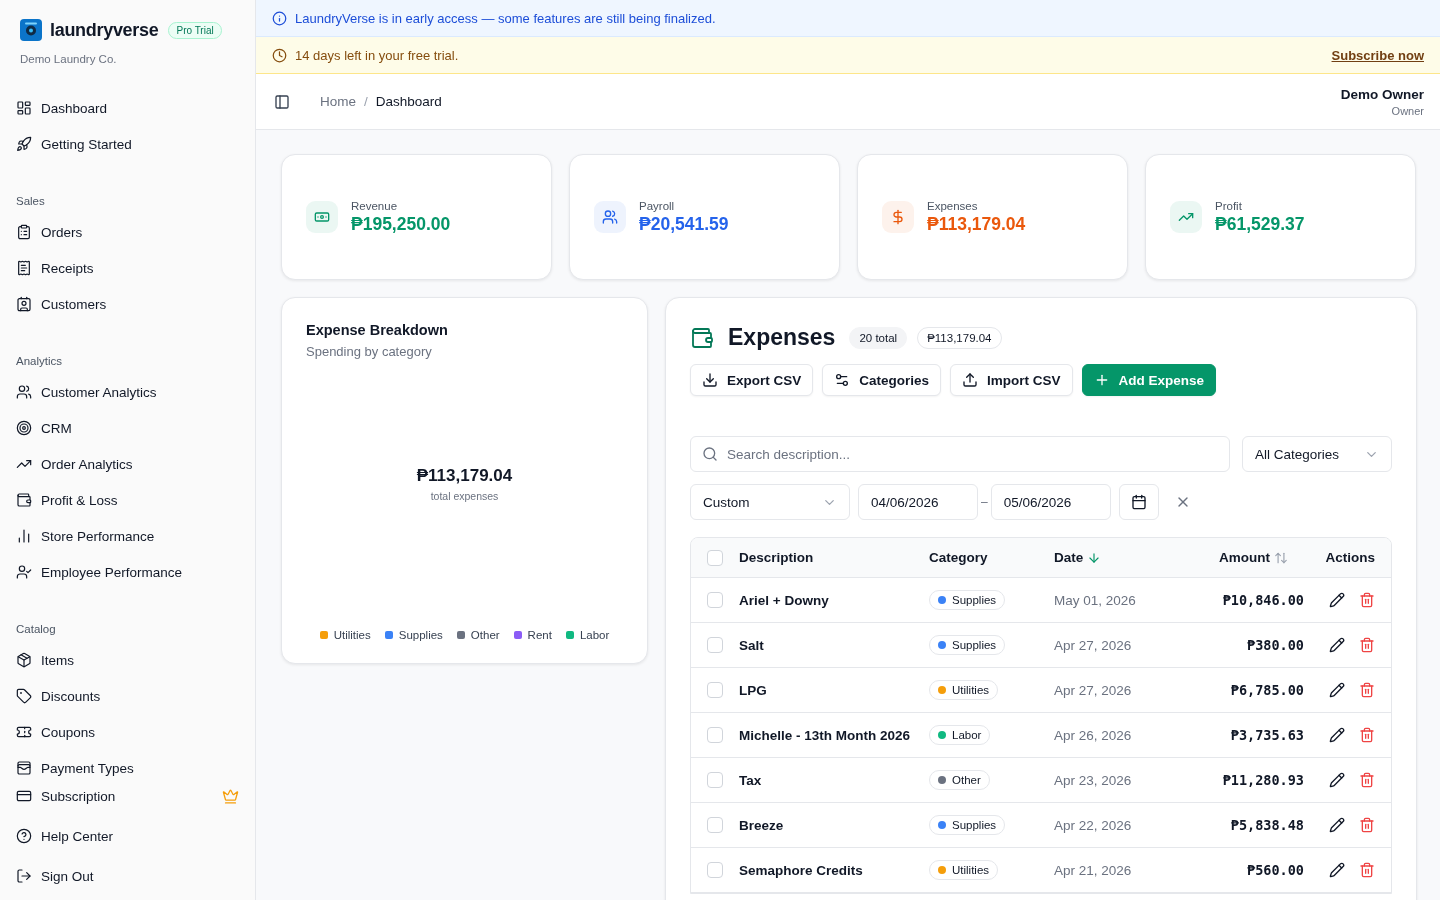 This screenshot has height=900, width=1440. What do you see at coordinates (127, 232) in the screenshot?
I see `nav-item: Orders` at bounding box center [127, 232].